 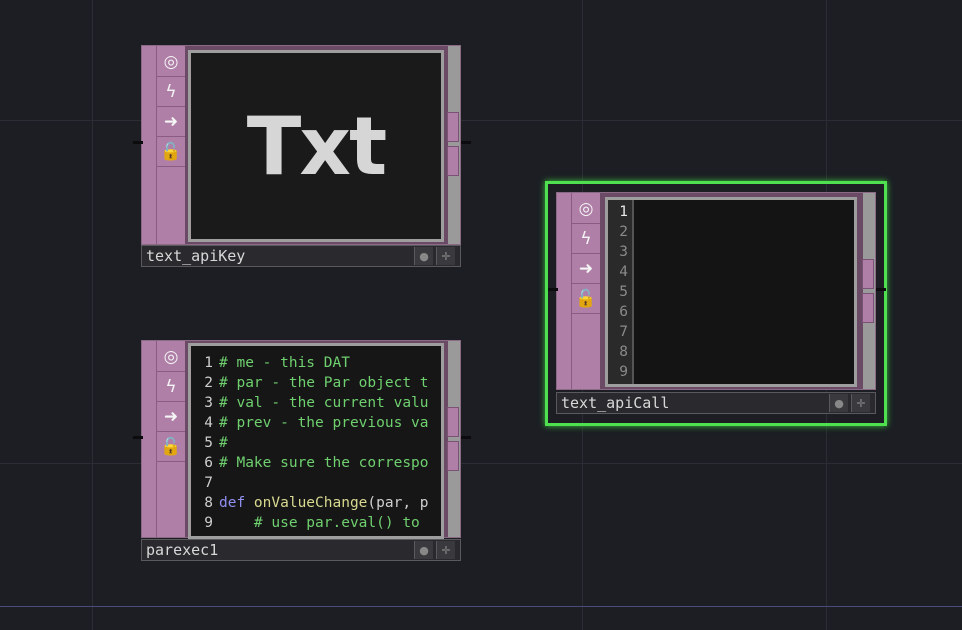 I want to click on code-keyword: def, so click(x=236, y=503).